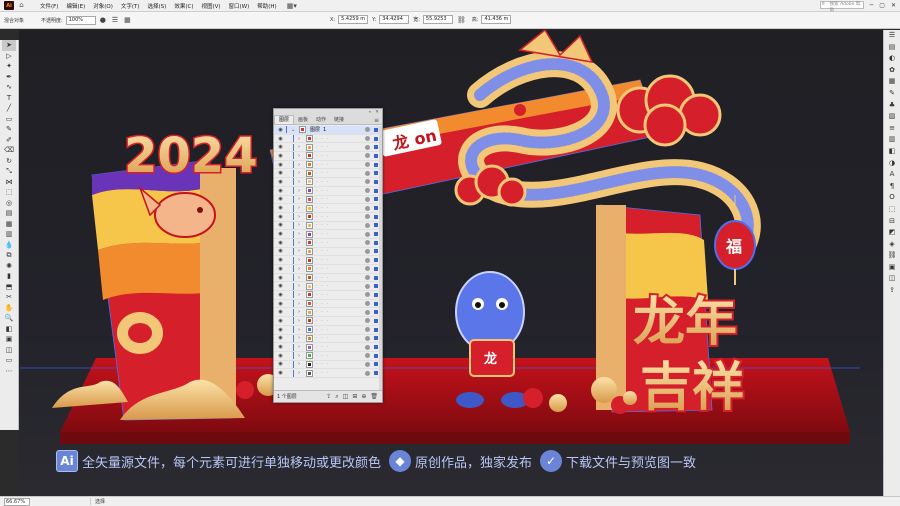 The width and height of the screenshot is (900, 506). Describe the element at coordinates (346, 397) in the screenshot. I see `clipping-mask-icon: ◫` at that location.